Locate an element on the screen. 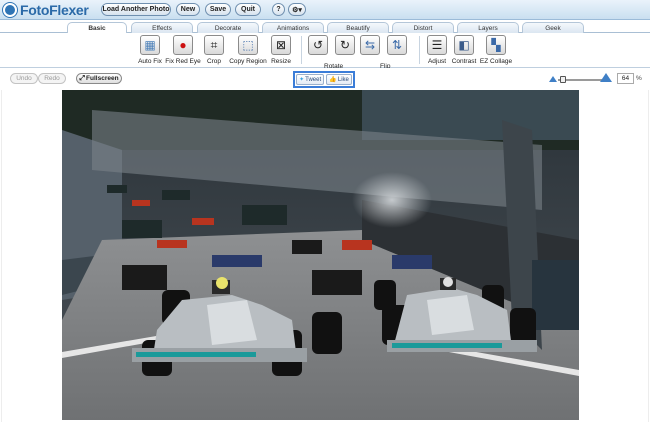 This screenshot has width=650, height=422. tab-animations: Animations is located at coordinates (293, 27).